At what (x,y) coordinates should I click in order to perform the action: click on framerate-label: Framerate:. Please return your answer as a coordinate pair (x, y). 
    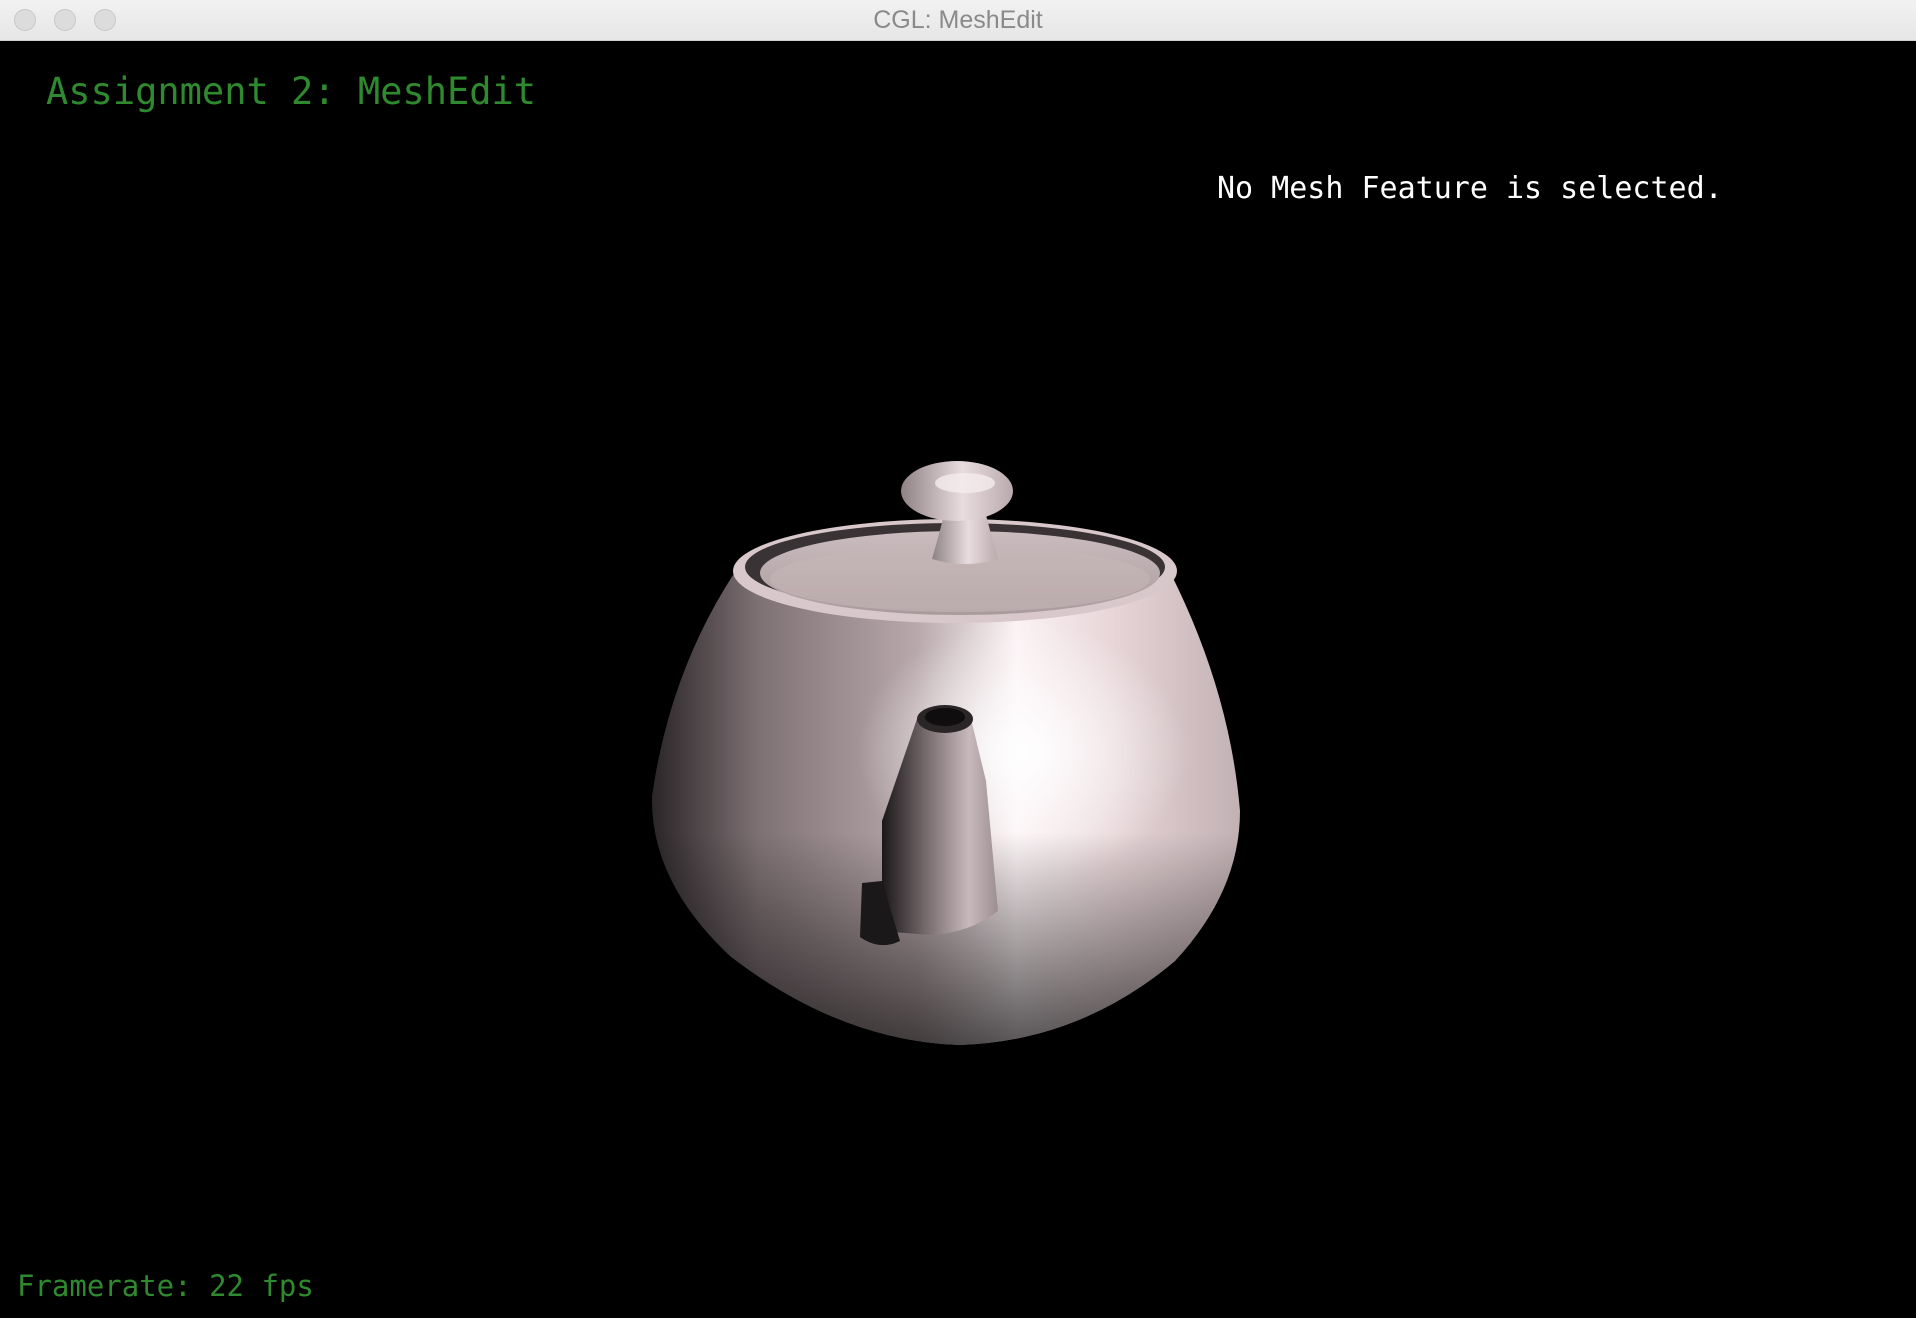
    Looking at the image, I should click on (104, 1286).